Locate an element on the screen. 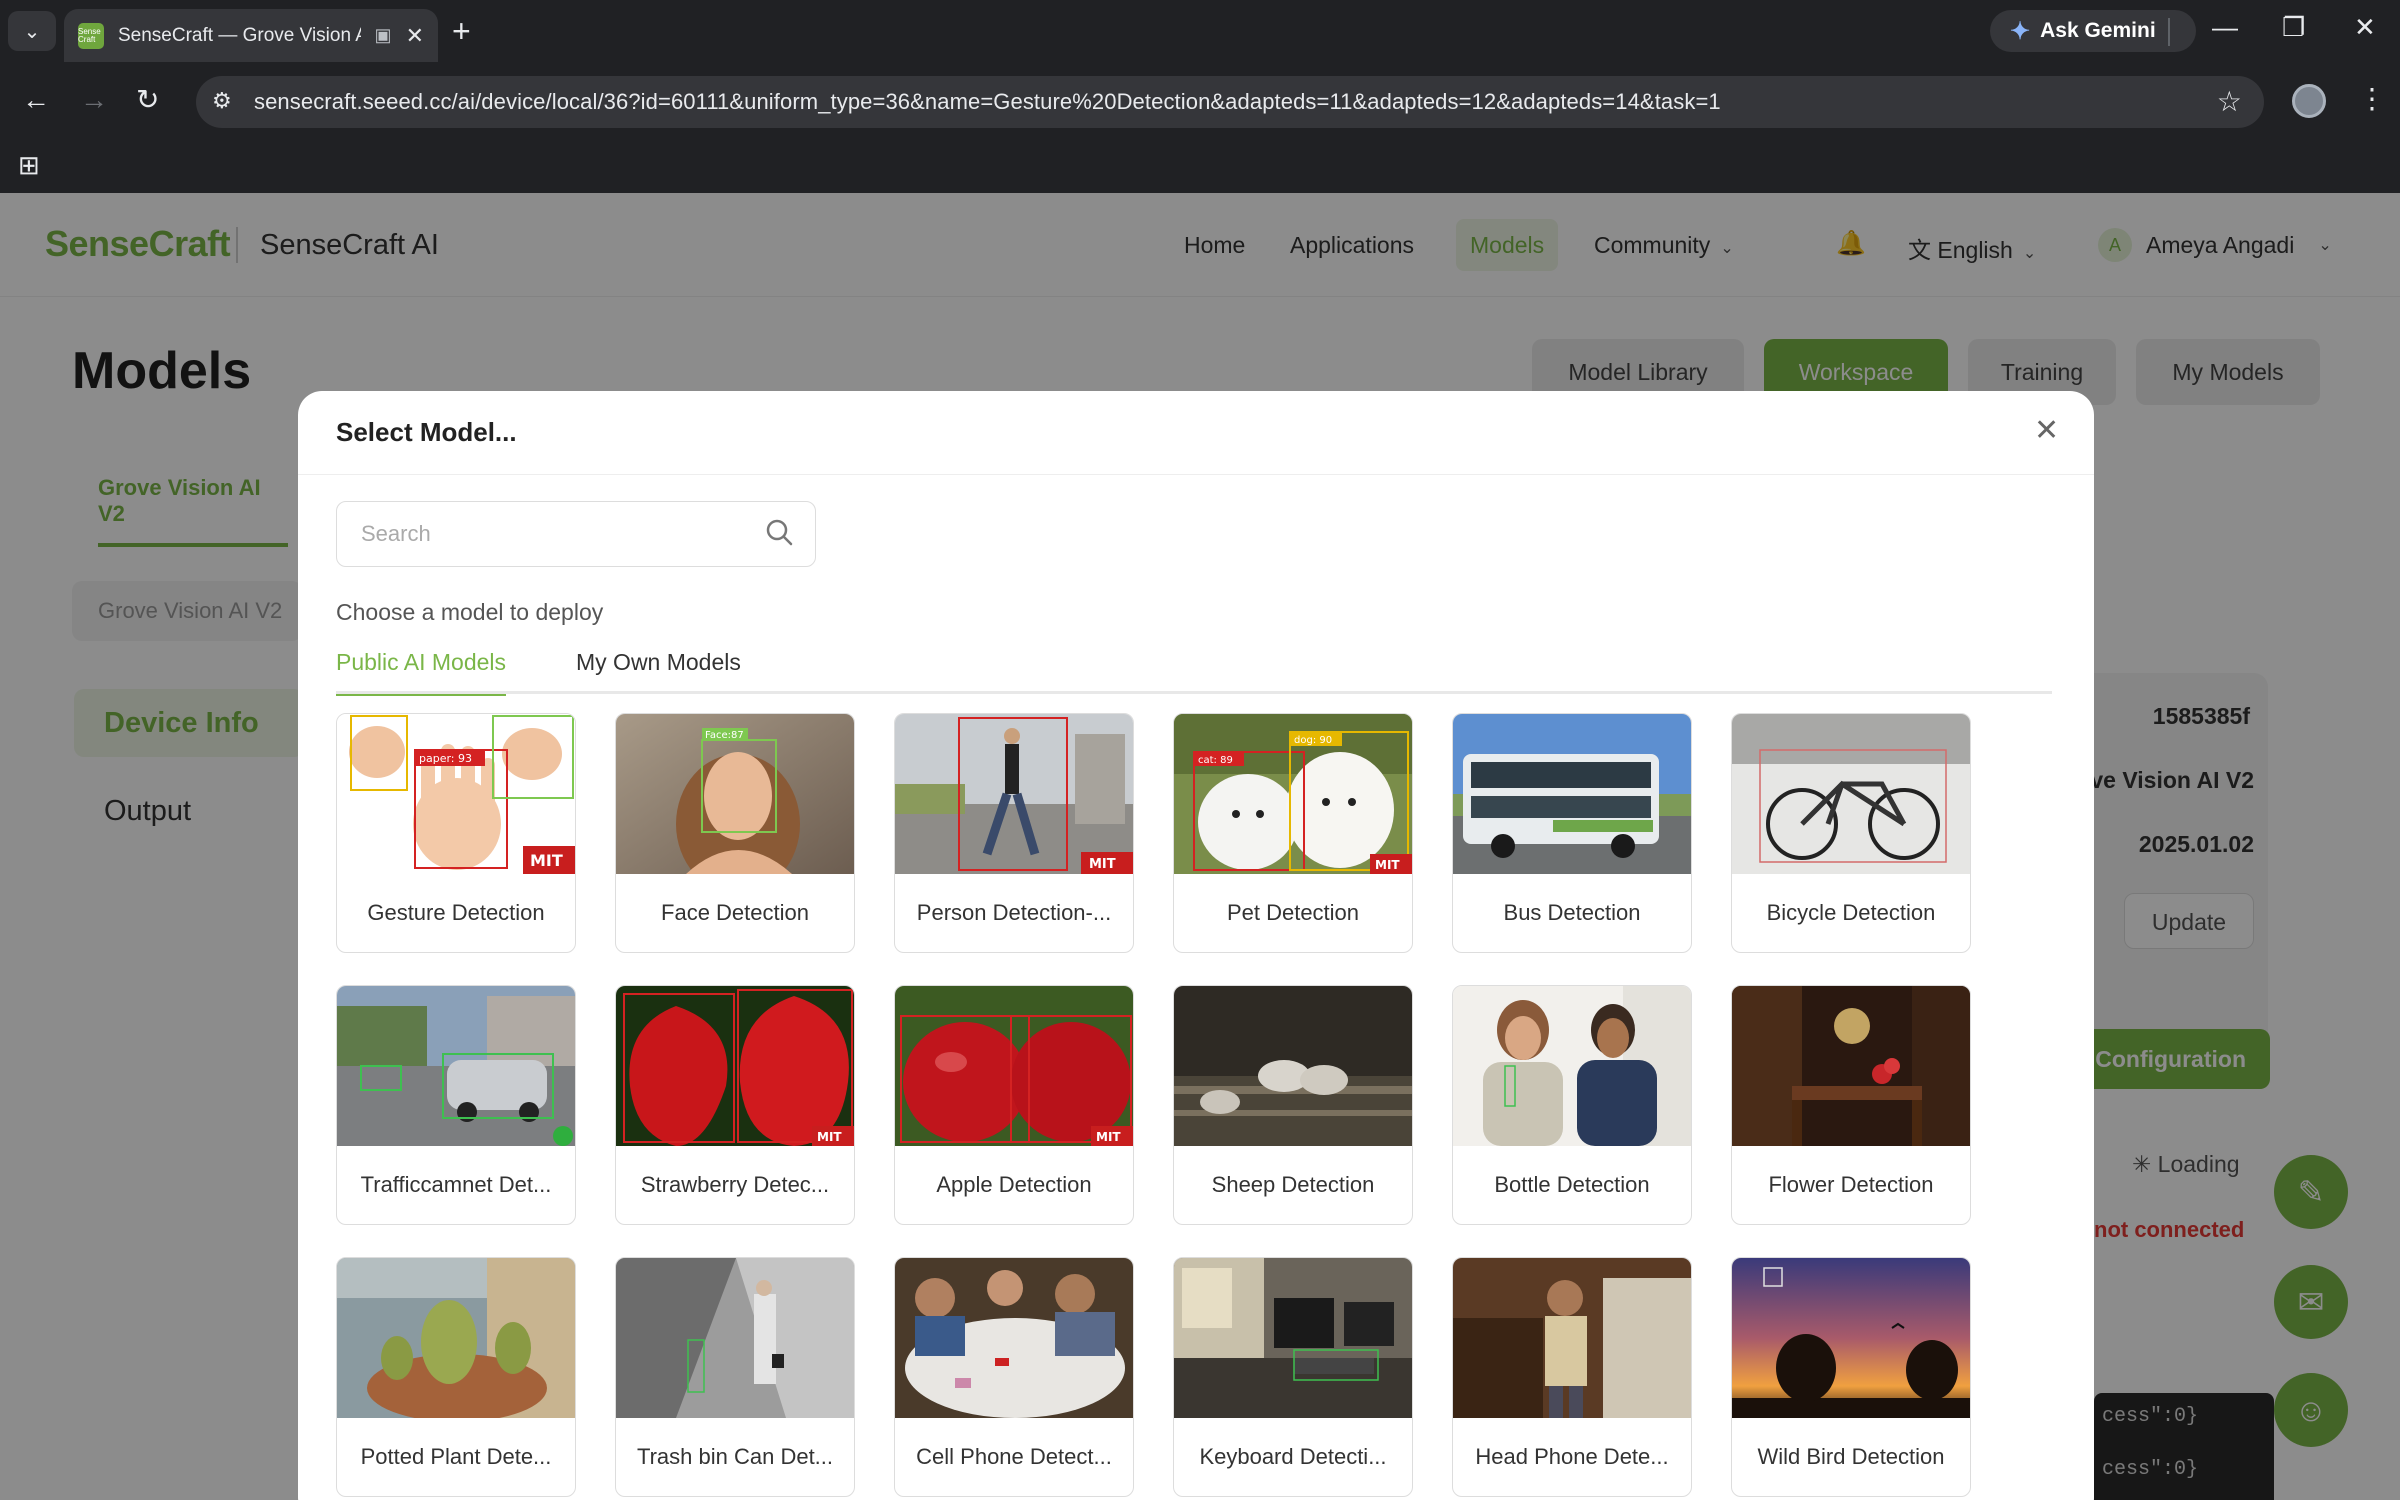 The width and height of the screenshot is (2400, 1500). close-icon: ✕ is located at coordinates (2046, 430).